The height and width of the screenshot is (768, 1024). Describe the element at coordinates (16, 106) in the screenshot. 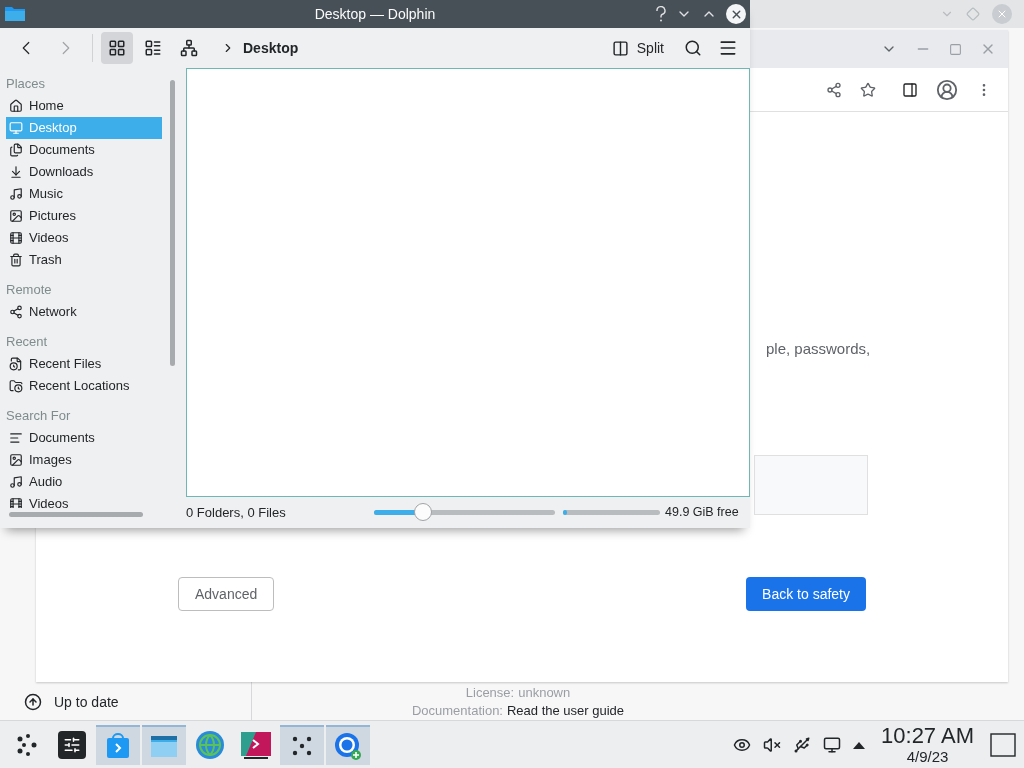

I see `home-icon` at that location.